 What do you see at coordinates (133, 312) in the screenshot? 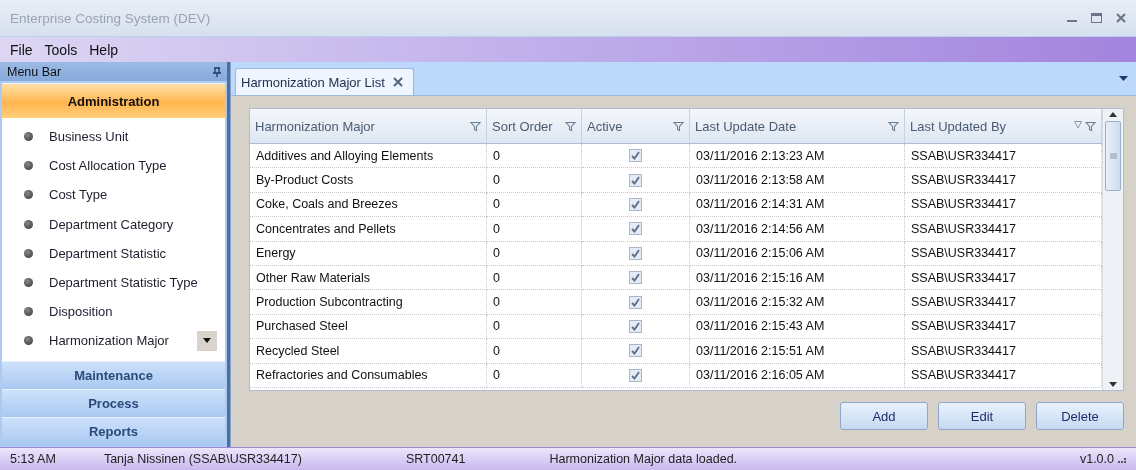
I see `sidebar-item: Disposition` at bounding box center [133, 312].